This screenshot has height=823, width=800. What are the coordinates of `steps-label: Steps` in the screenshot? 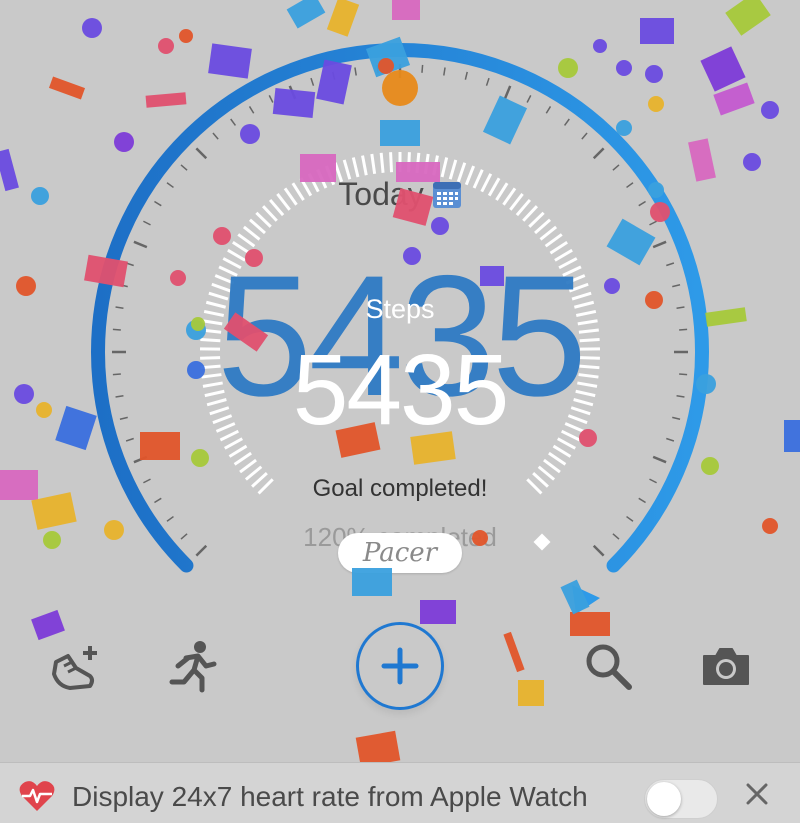 It's located at (400, 309).